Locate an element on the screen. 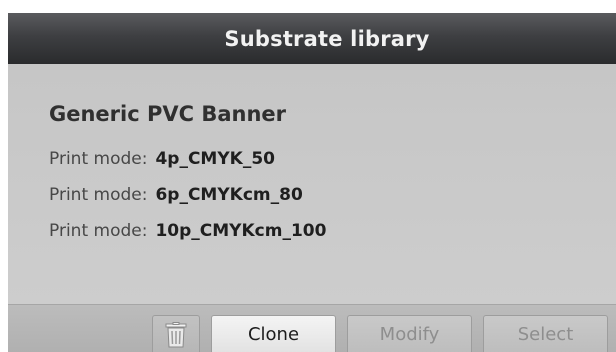 Image resolution: width=616 pixels, height=352 pixels. substrate-name: Generic PVC Banner is located at coordinates (168, 114).